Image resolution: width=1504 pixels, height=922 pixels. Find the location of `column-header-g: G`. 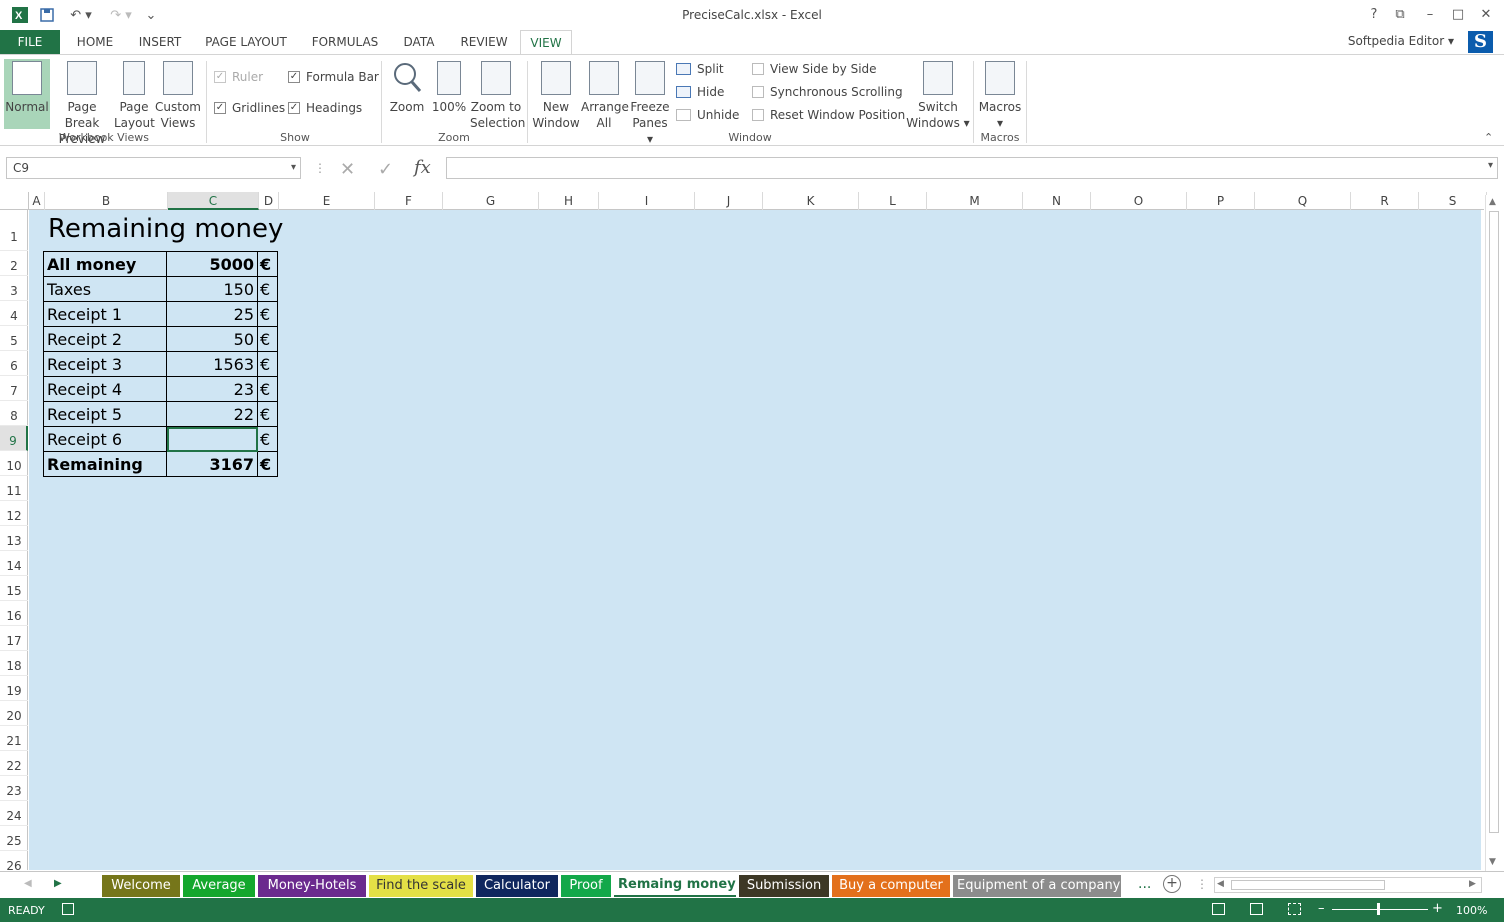

column-header-g: G is located at coordinates (491, 201).